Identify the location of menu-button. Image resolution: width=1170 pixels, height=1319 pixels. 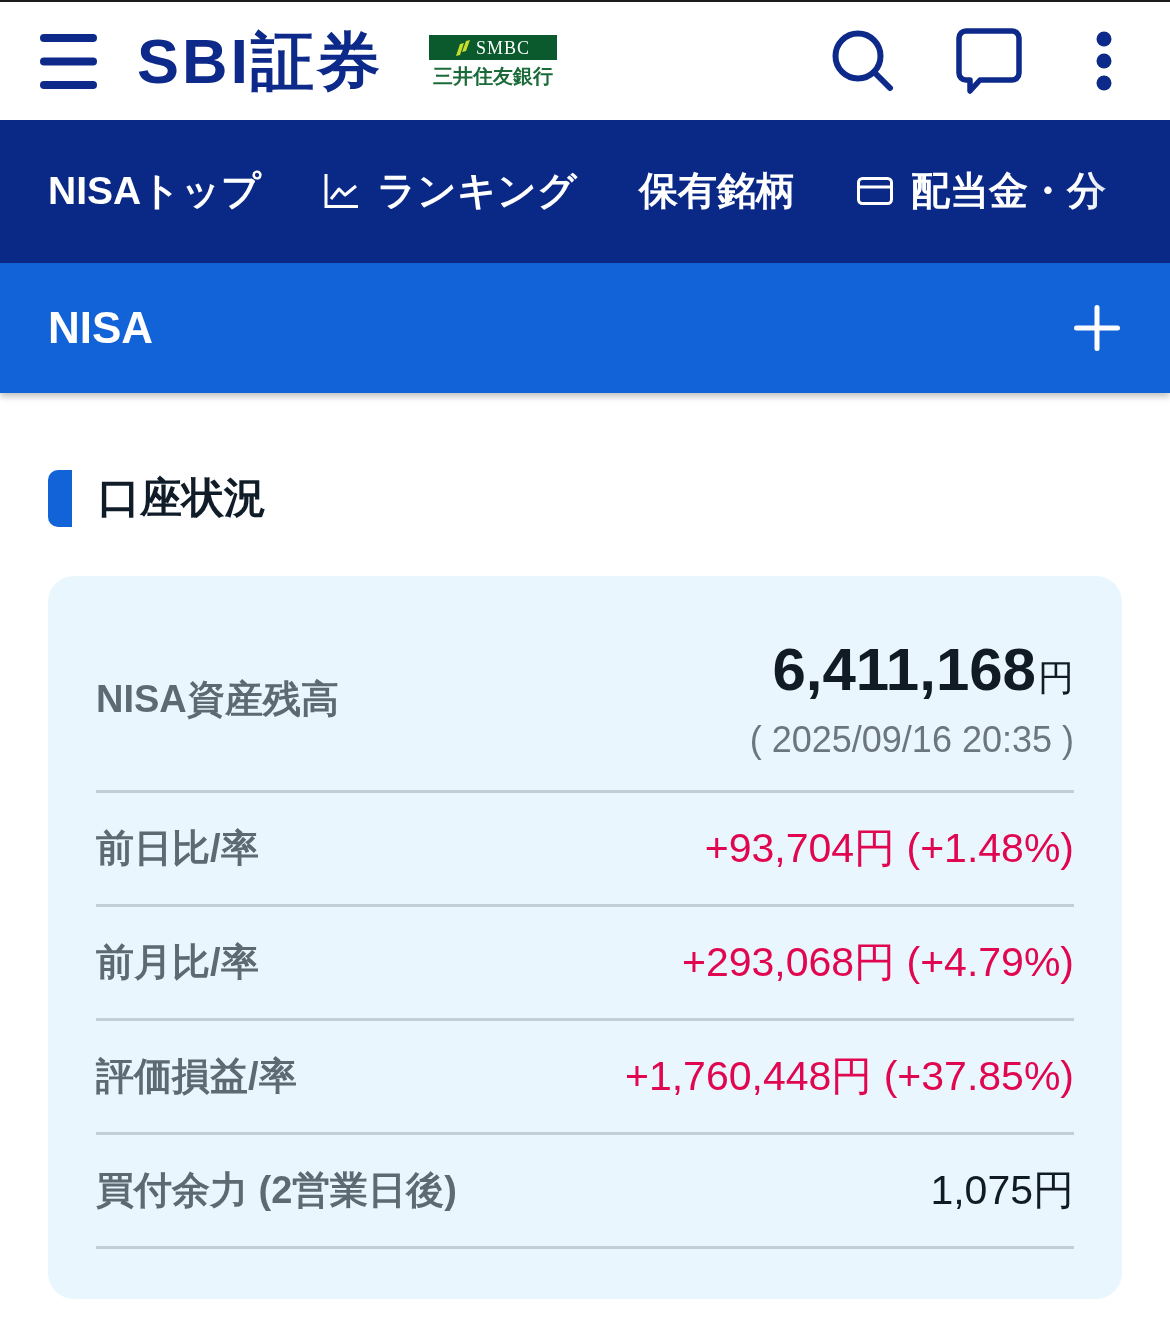
(68, 61).